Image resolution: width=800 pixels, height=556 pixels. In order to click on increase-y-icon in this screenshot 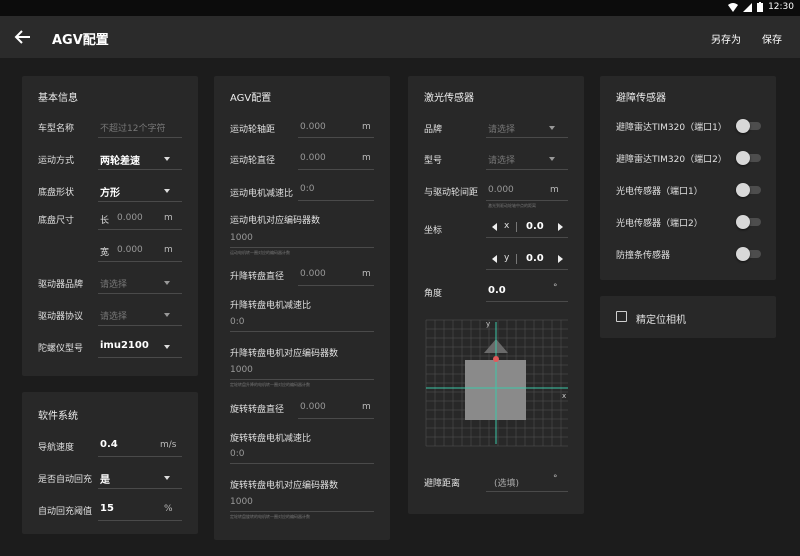, I will do `click(560, 259)`.